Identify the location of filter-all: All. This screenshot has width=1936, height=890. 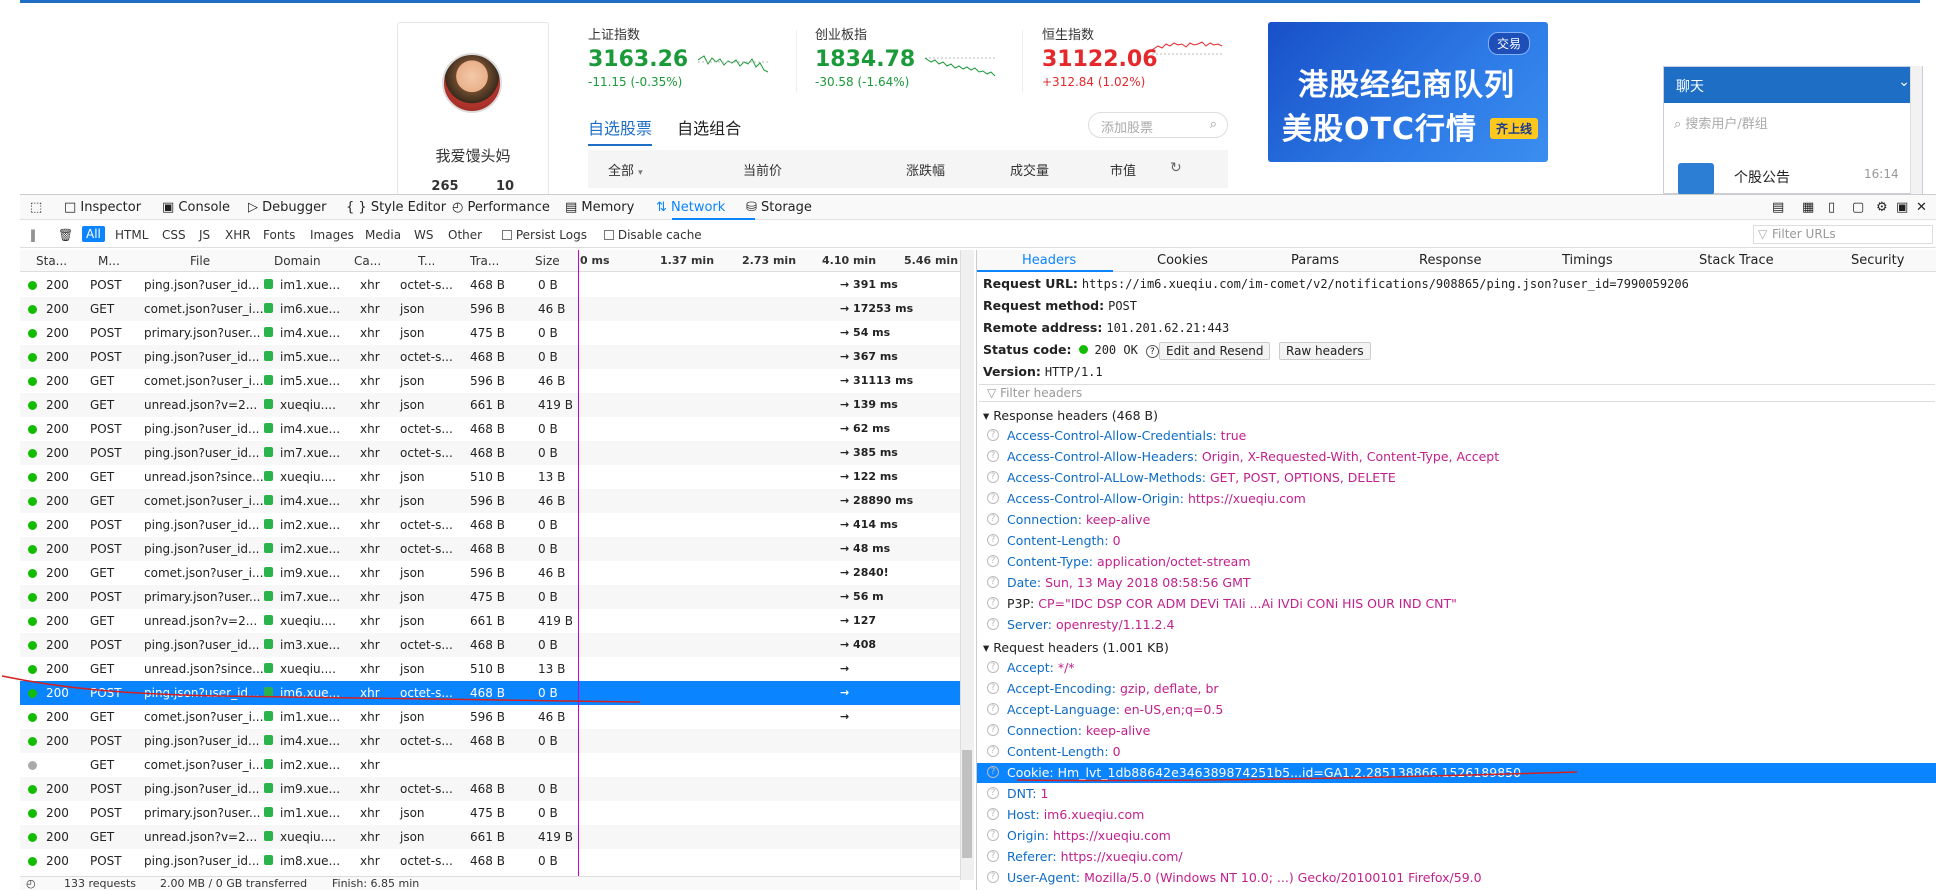
(93, 234).